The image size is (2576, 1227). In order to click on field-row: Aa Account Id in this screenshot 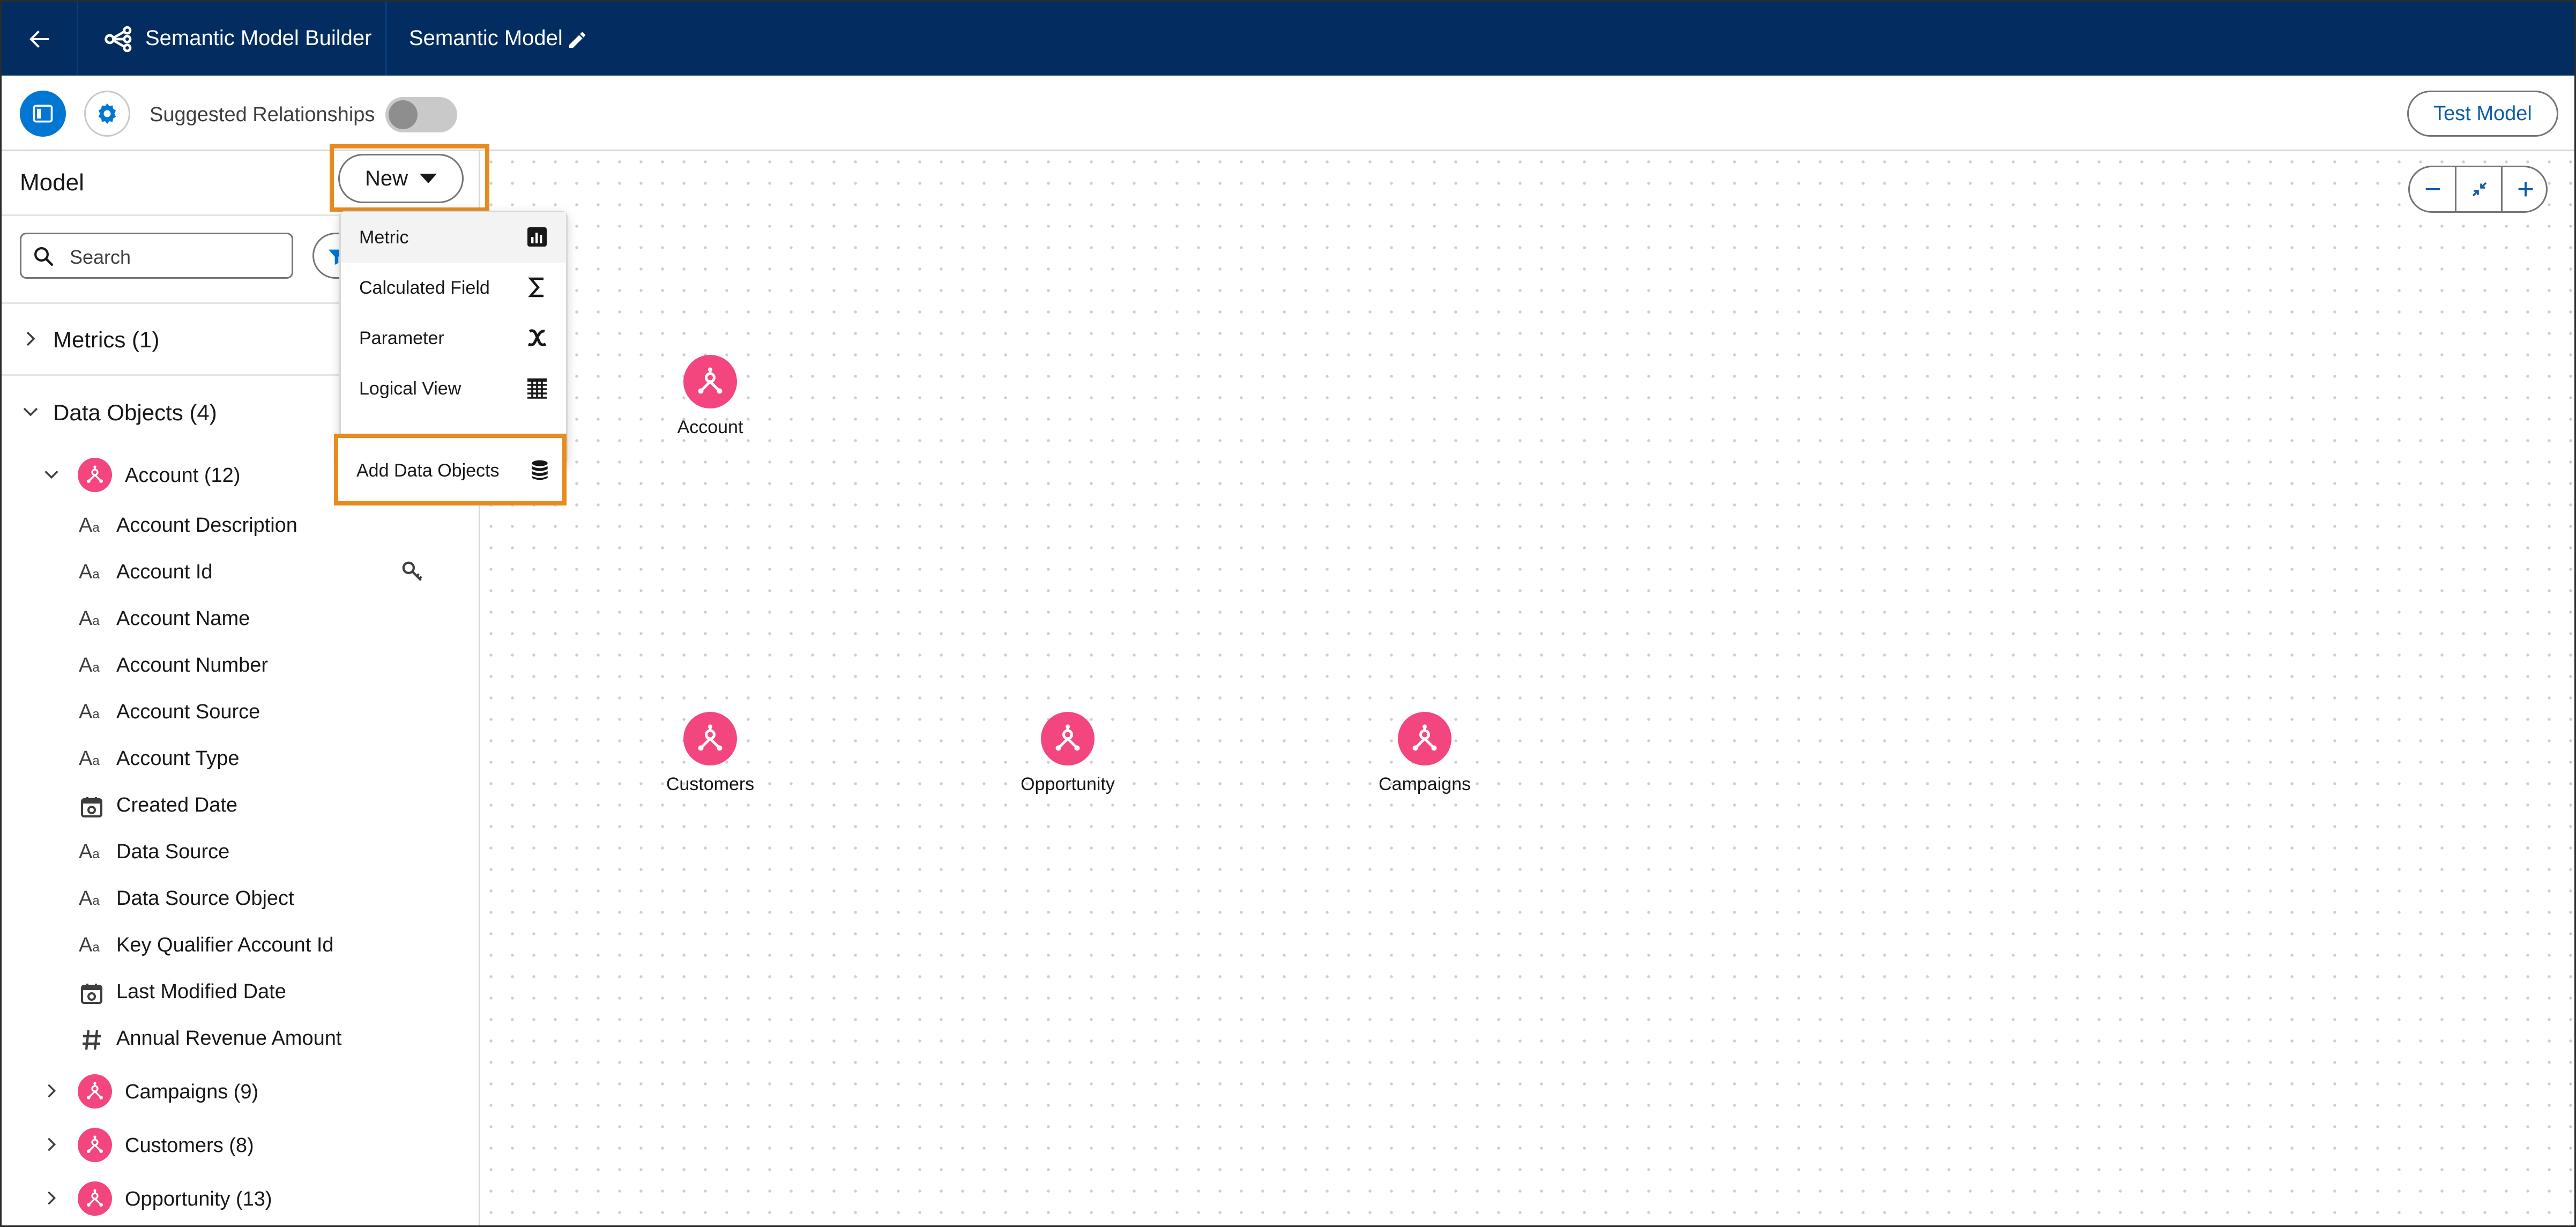, I will do `click(240, 572)`.